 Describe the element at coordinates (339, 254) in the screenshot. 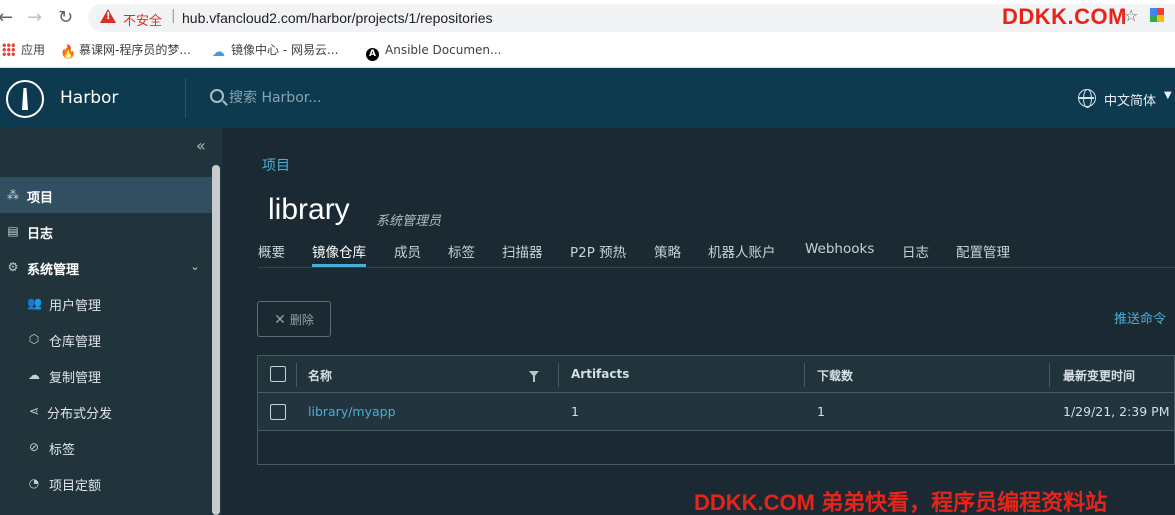

I see `tab-repositories: 镜像仓库` at that location.